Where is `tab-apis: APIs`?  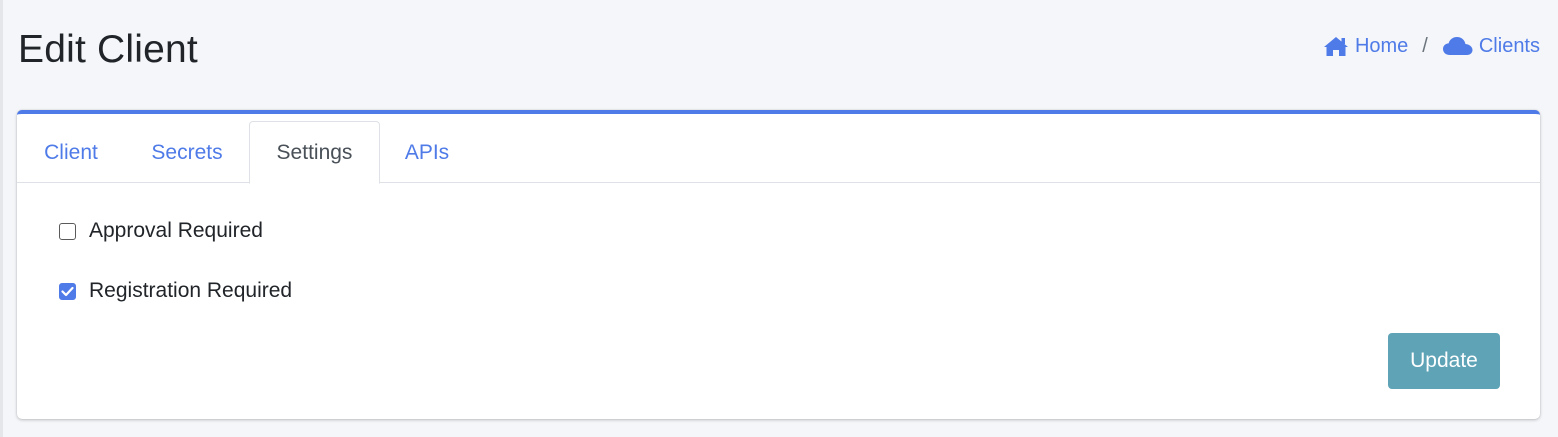 tab-apis: APIs is located at coordinates (427, 152).